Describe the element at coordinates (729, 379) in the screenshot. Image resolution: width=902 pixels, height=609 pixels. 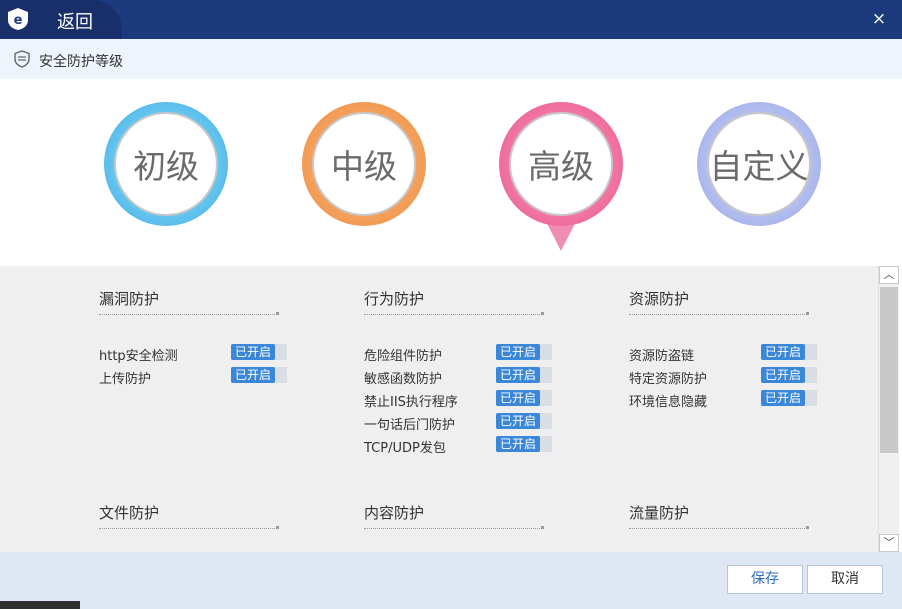
I see `protection-item: 特定资源防护 已开启` at that location.